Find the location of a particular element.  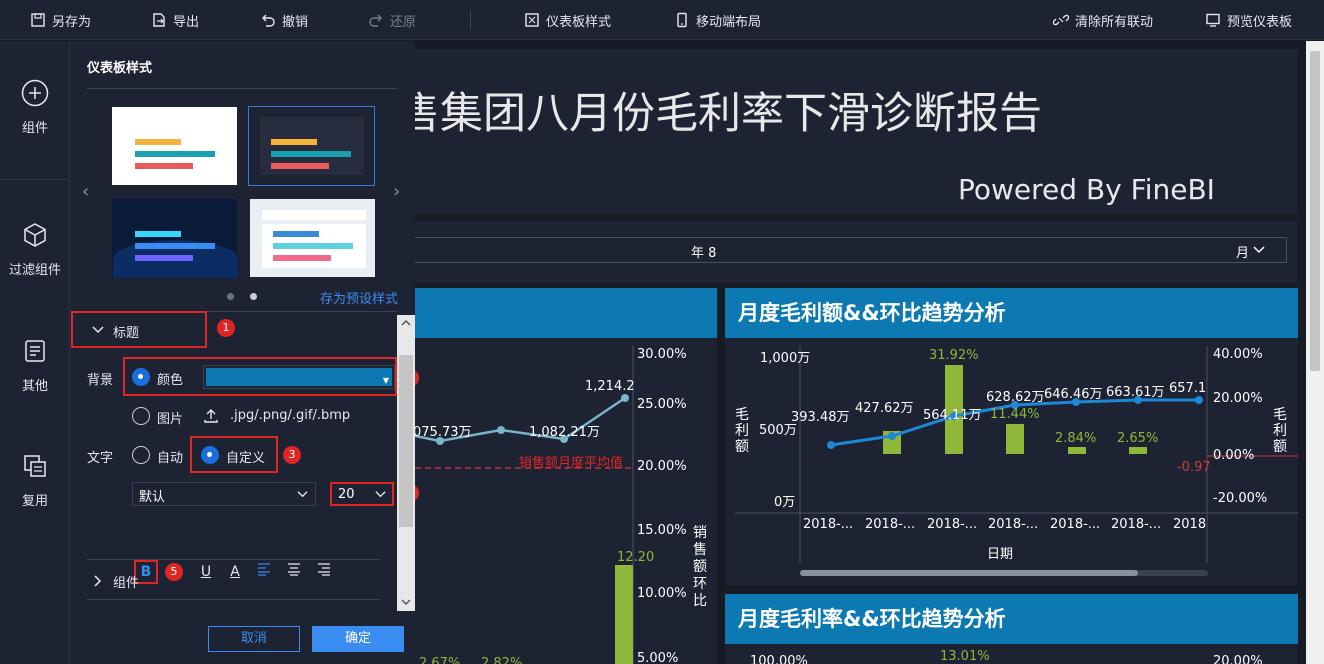

sales-point is located at coordinates (501, 430).